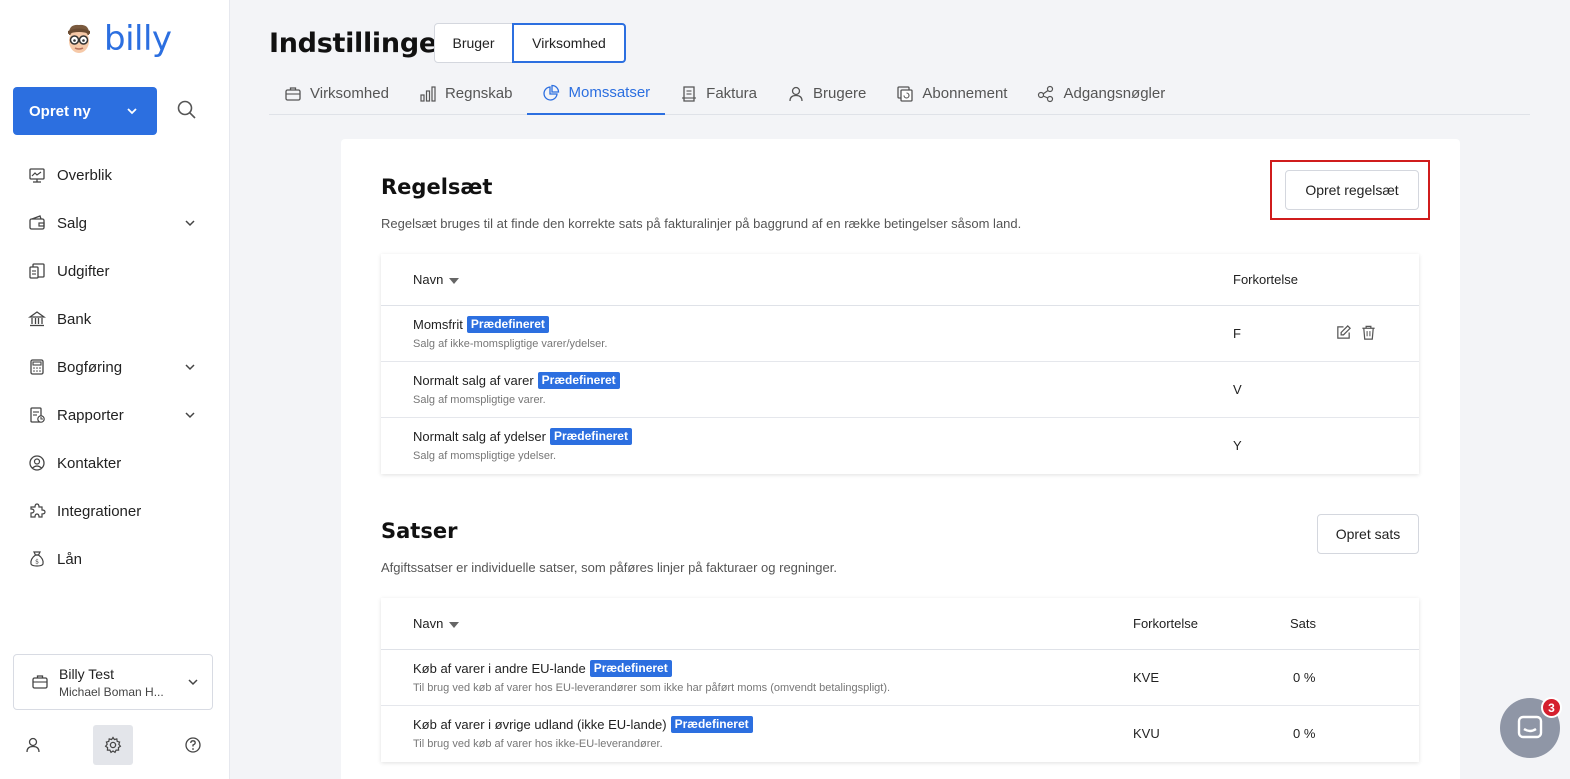 This screenshot has height=779, width=1570. I want to click on nav-label: Udgifter, so click(83, 271).